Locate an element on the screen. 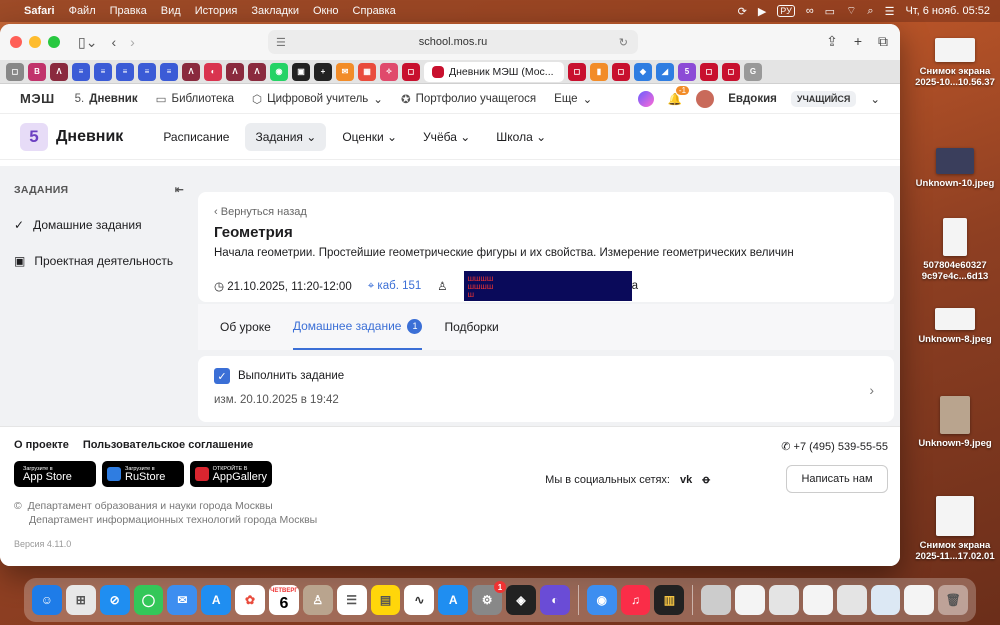 This screenshot has height=625, width=1000. chevron-right-icon: › is located at coordinates (871, 390).